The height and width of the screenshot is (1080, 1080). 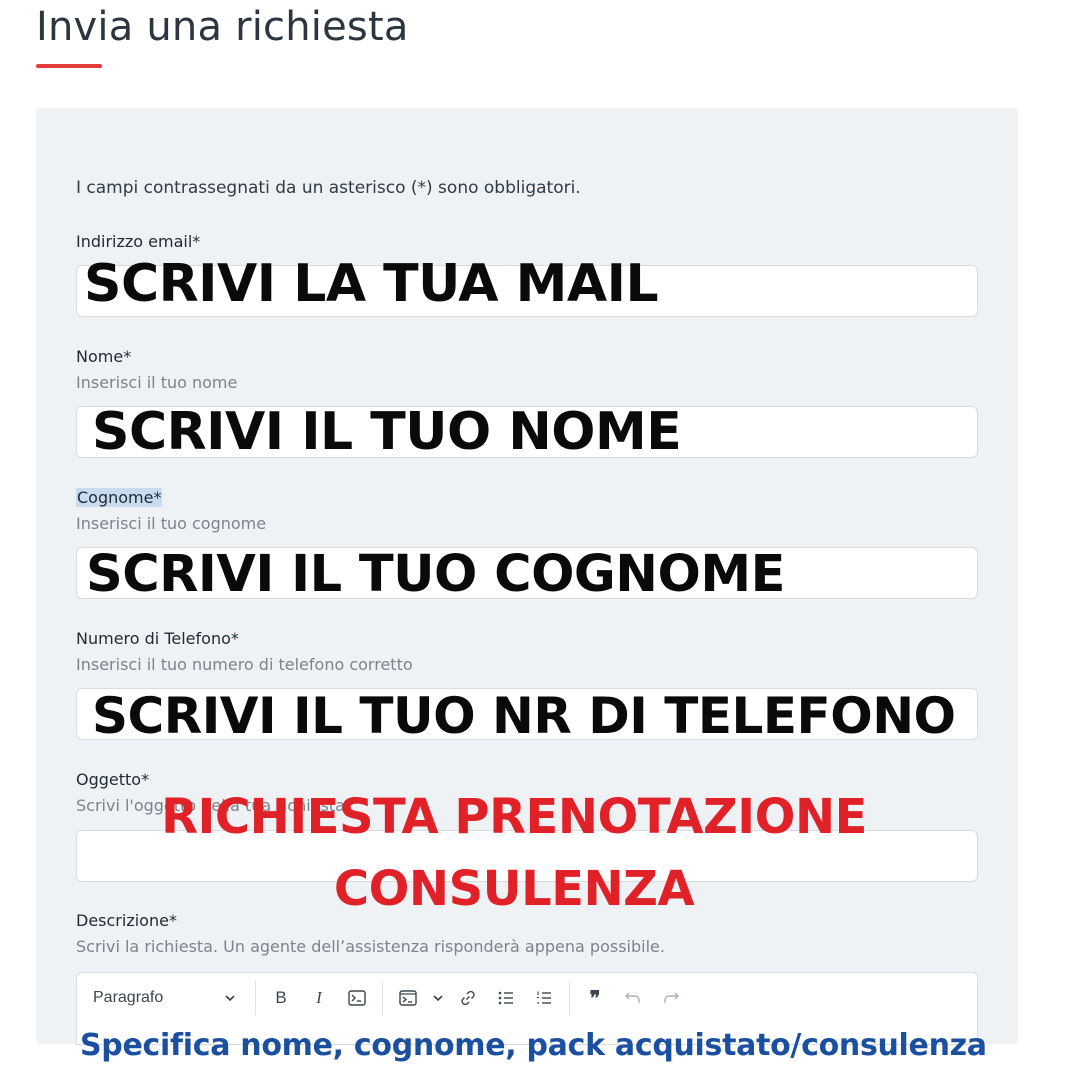 I want to click on cognome-instruction-overlay: SCRIVI IL TUO COGNOME, so click(x=435, y=574).